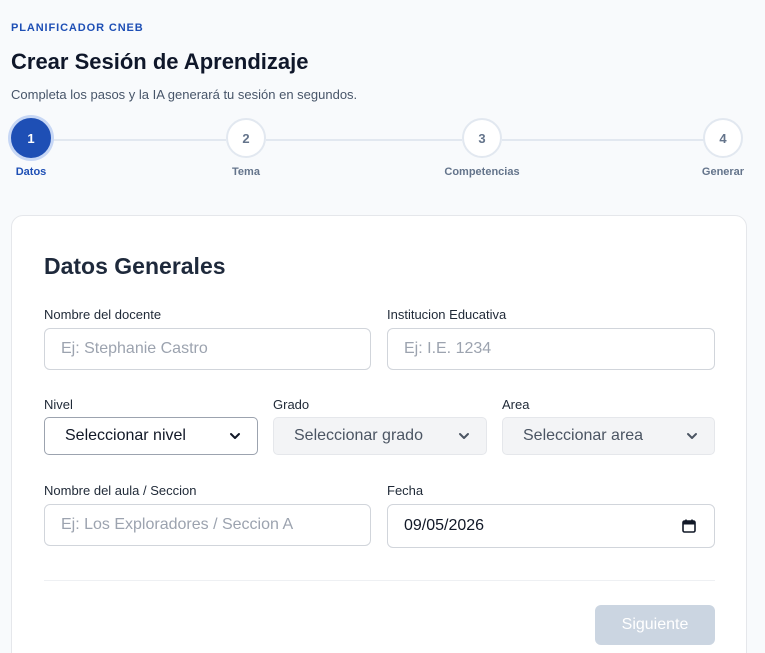  I want to click on docente-input, so click(207, 349).